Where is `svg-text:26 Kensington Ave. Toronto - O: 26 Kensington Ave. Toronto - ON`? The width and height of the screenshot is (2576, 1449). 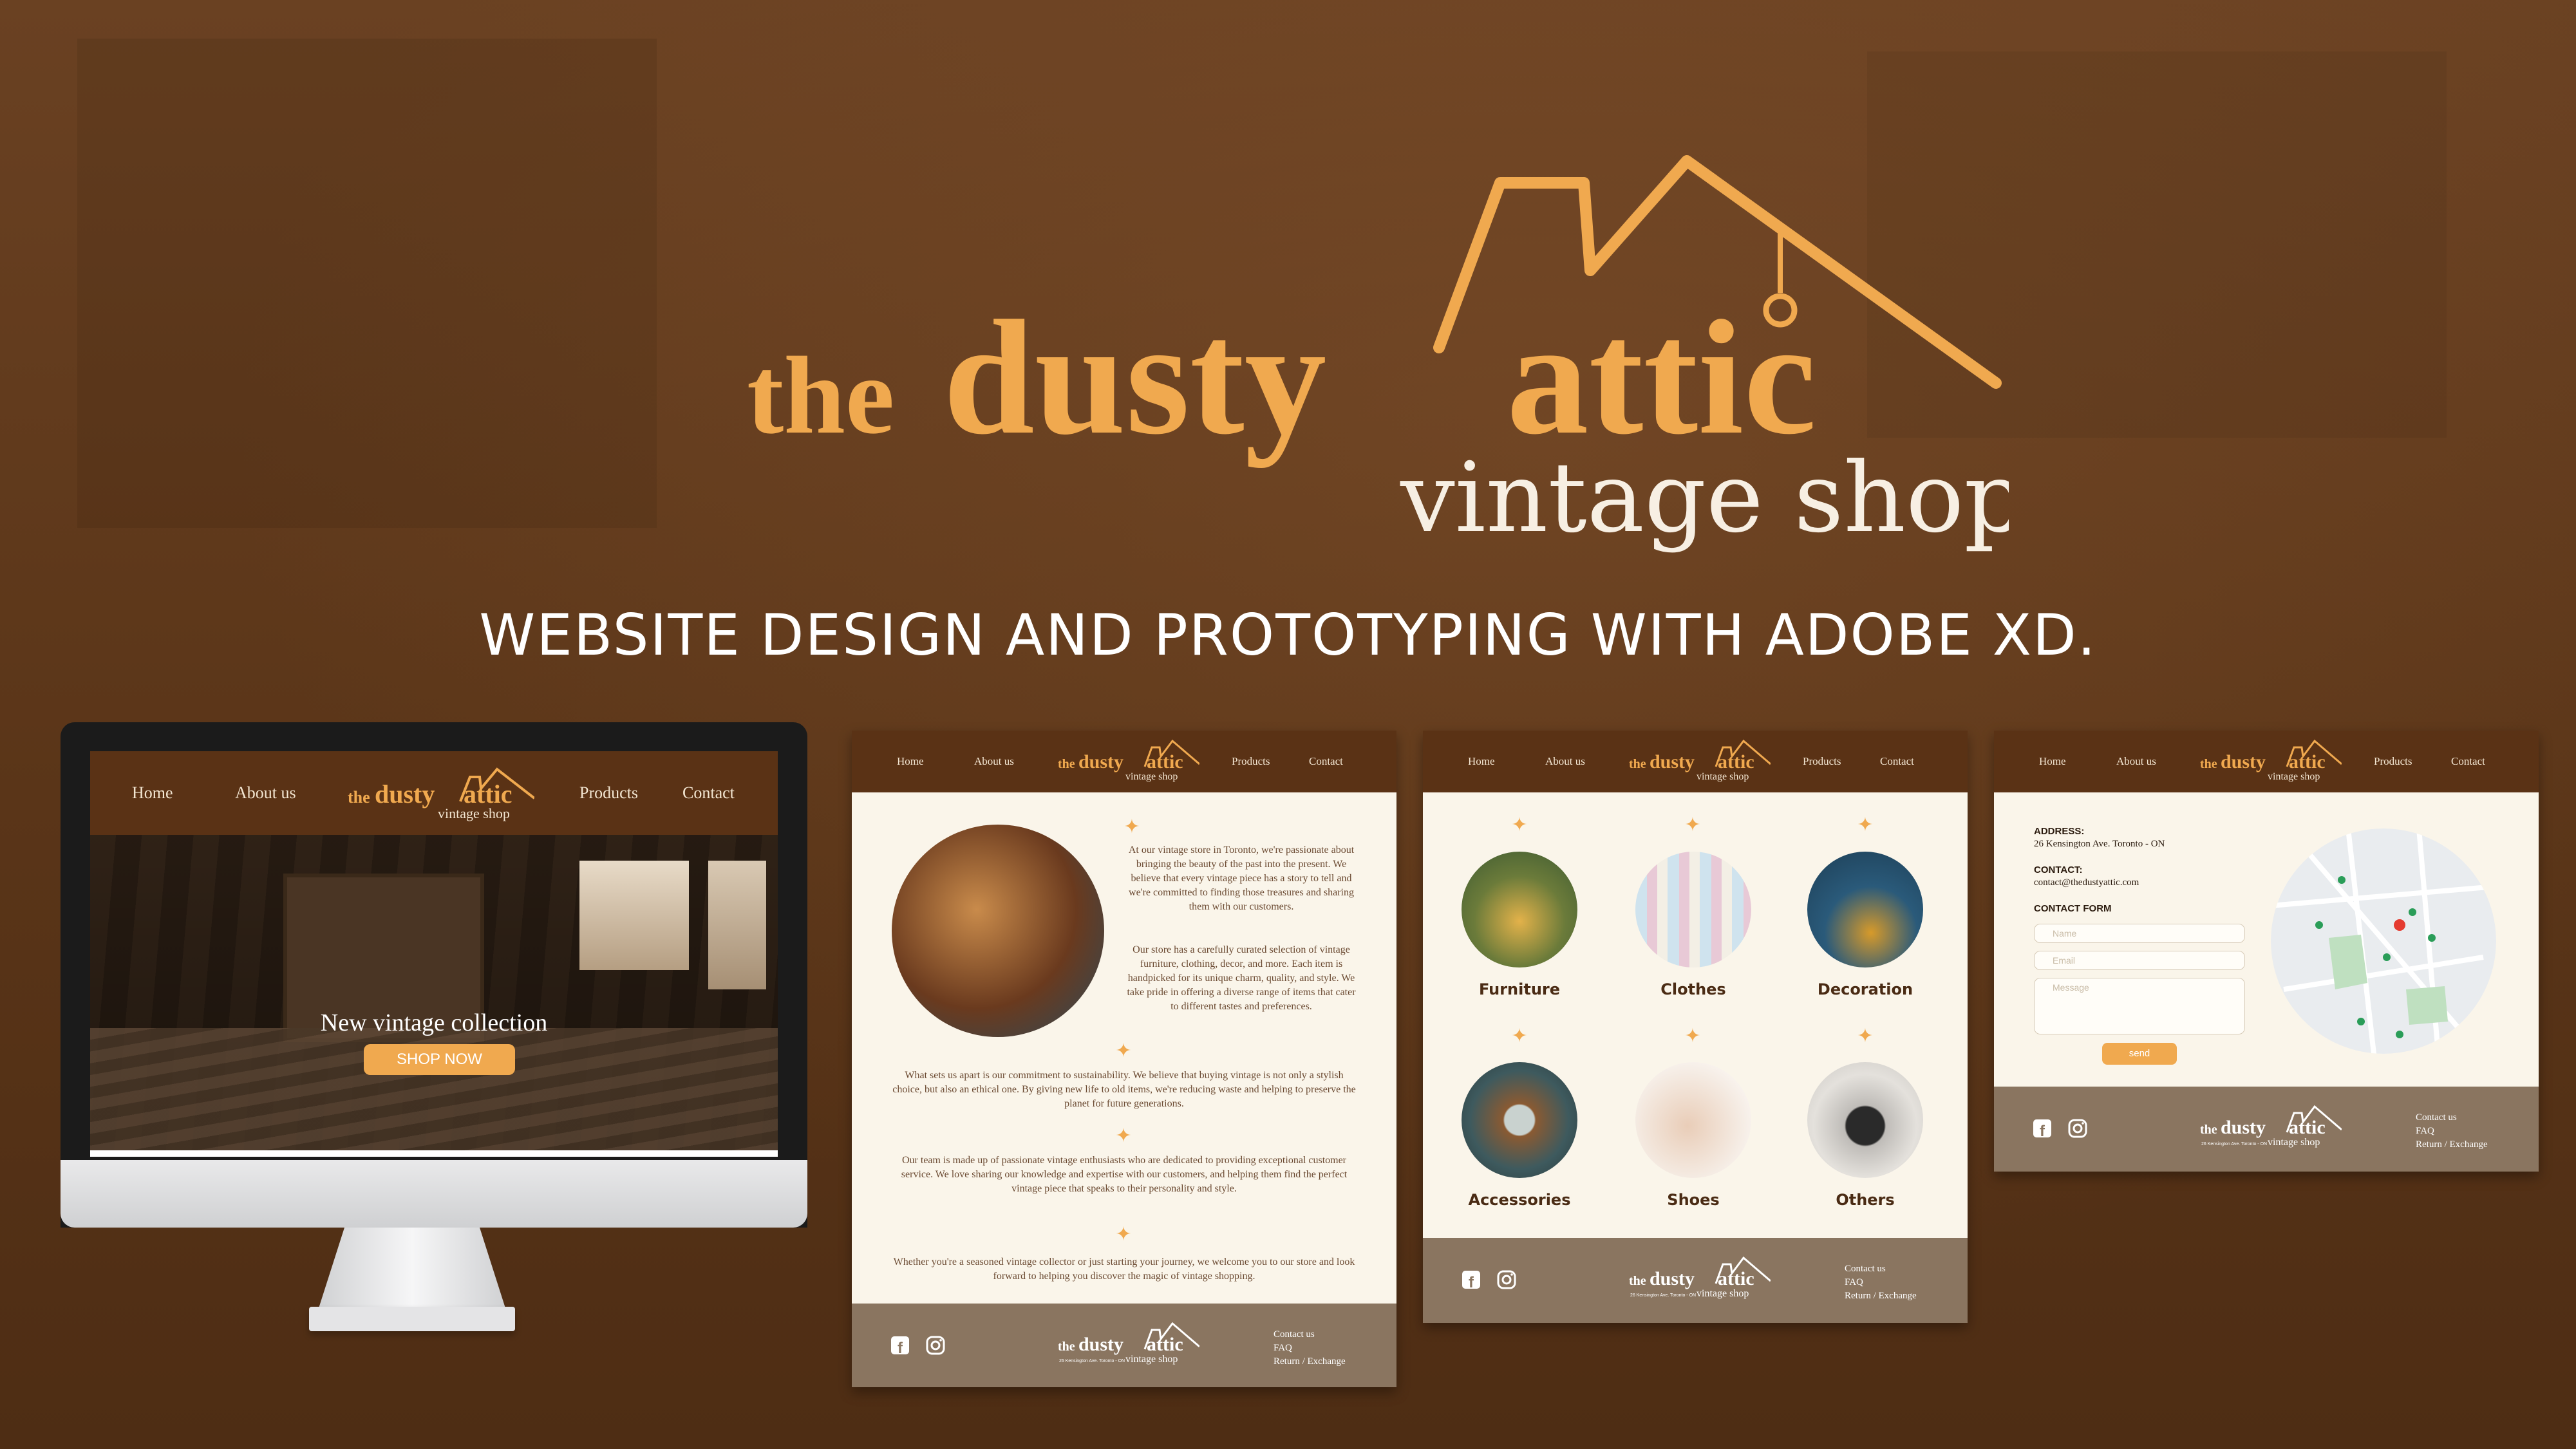
svg-text:26 Kensington Ave. Toronto - O: 26 Kensington Ave. Toronto - ON is located at coordinates (1663, 1295).